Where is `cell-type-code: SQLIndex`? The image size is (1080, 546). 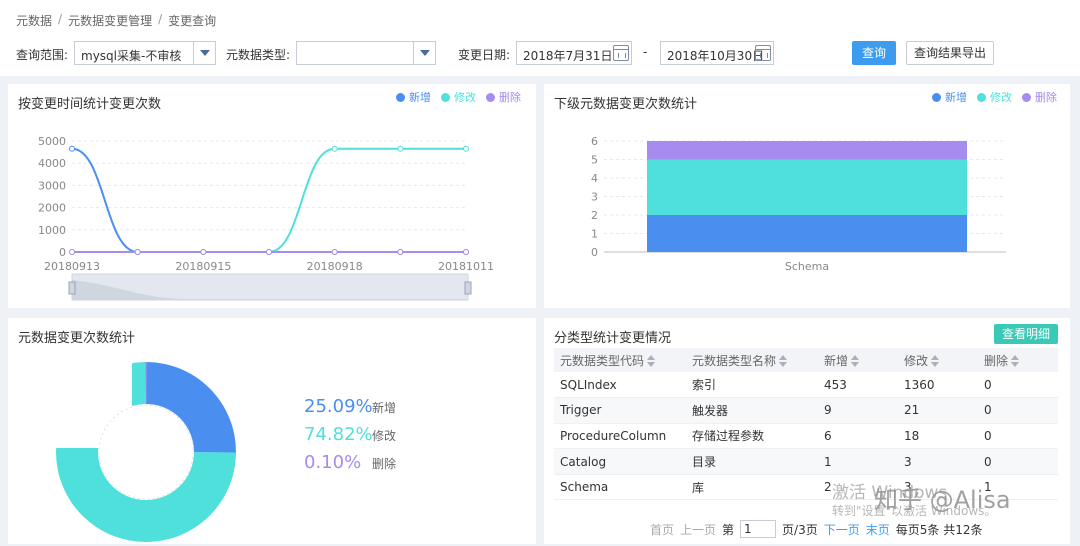 cell-type-code: SQLIndex is located at coordinates (620, 385).